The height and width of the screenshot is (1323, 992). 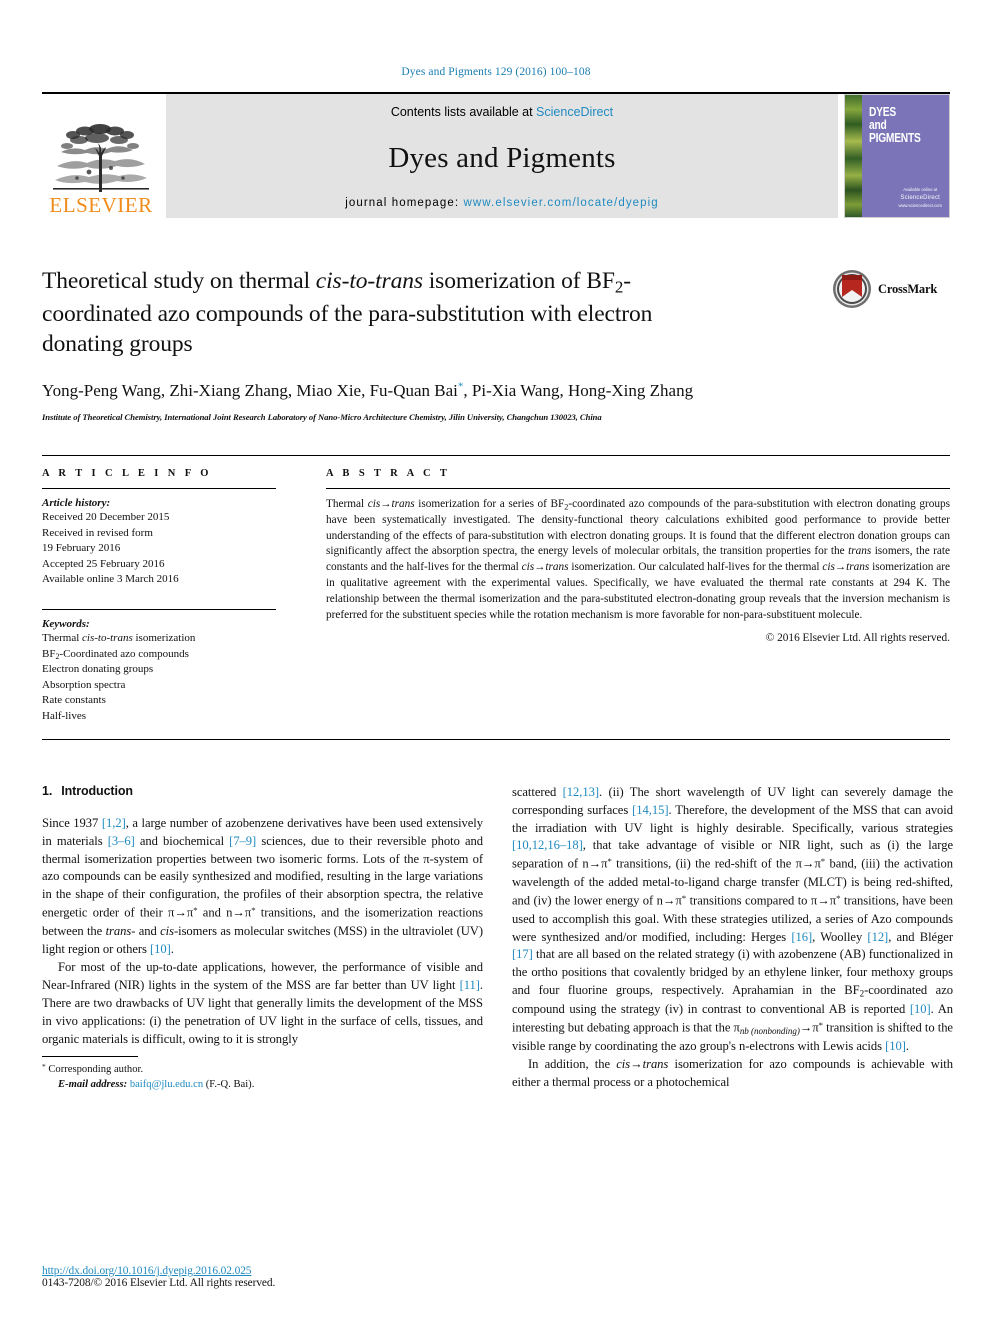 What do you see at coordinates (164, 637) in the screenshot?
I see `keyword-seg-2: isomerization` at bounding box center [164, 637].